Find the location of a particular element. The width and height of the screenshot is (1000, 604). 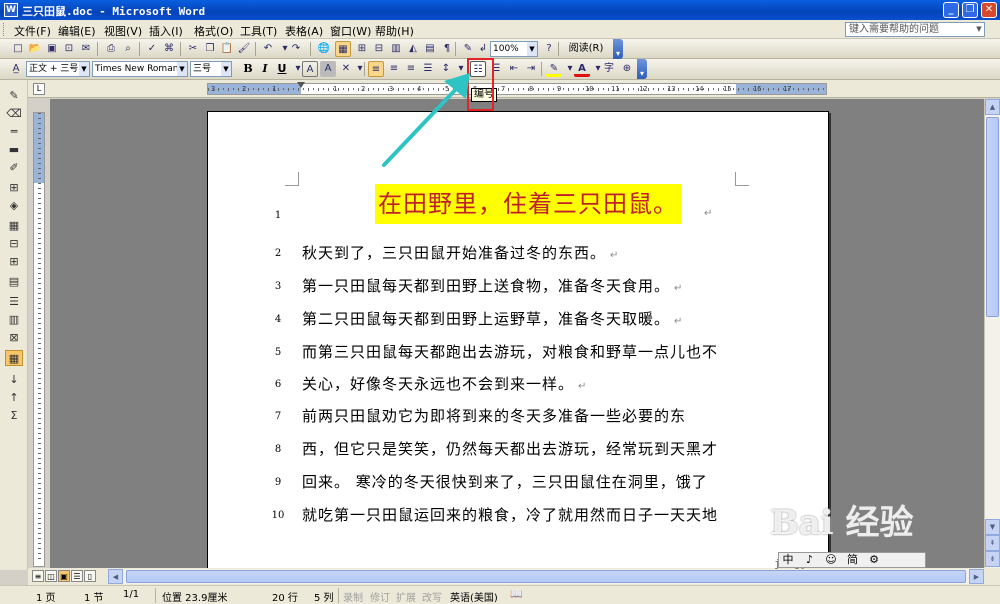

document-title: 在田野里，住着三只田鼠。 is located at coordinates (528, 204).